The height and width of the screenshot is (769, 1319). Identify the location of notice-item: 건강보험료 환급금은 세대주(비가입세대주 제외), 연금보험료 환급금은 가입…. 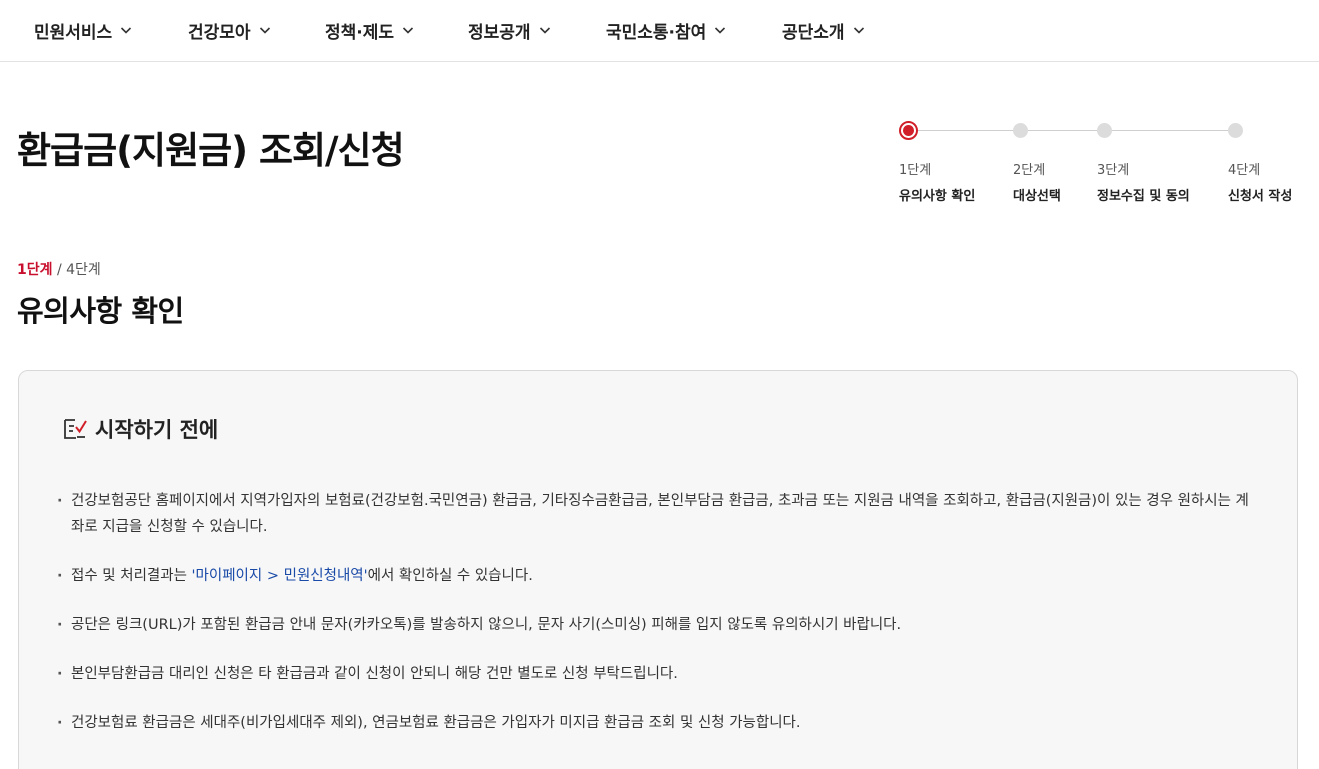
(657, 723).